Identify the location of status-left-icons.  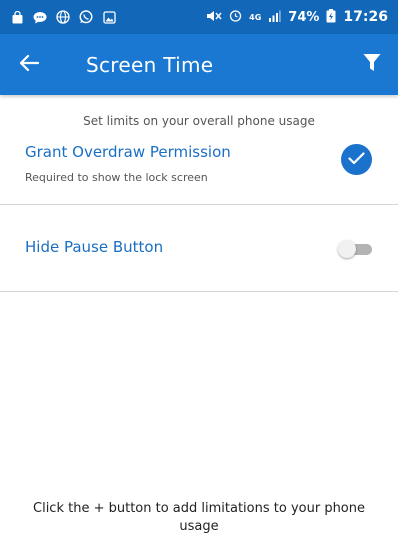
(63, 17).